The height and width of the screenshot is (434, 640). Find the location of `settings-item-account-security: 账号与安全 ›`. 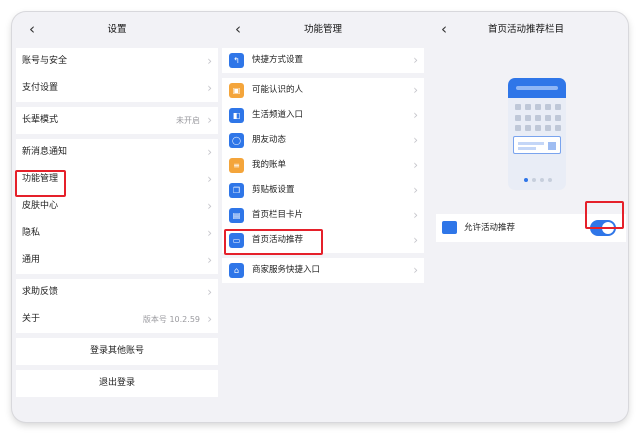

settings-item-account-security: 账号与安全 › is located at coordinates (117, 61).